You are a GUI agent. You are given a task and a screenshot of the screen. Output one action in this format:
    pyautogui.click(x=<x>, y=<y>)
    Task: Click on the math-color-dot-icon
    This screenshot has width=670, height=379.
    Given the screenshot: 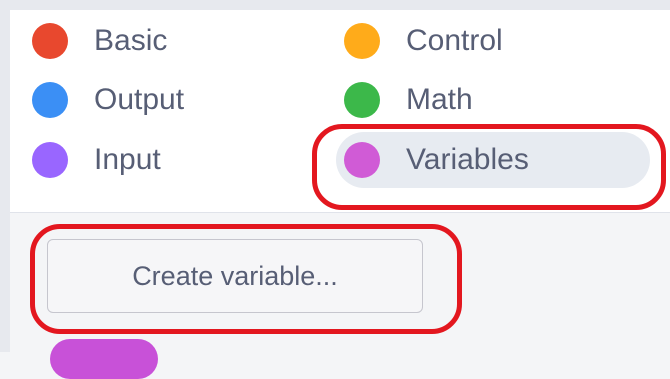 What is the action you would take?
    pyautogui.click(x=362, y=100)
    